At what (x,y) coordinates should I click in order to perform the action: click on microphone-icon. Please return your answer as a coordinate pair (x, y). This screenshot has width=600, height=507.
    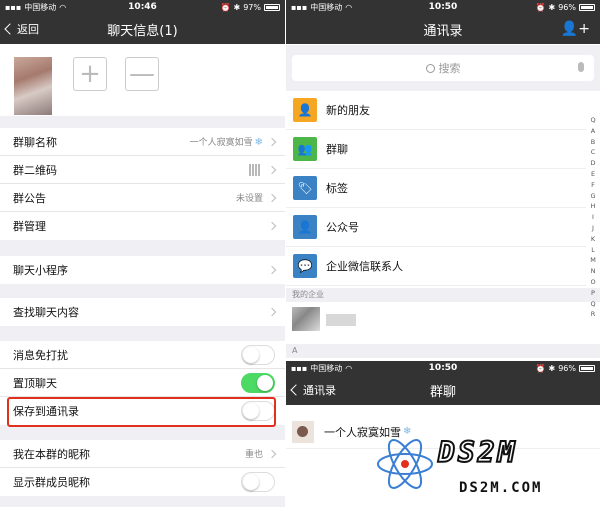
    Looking at the image, I should click on (581, 67).